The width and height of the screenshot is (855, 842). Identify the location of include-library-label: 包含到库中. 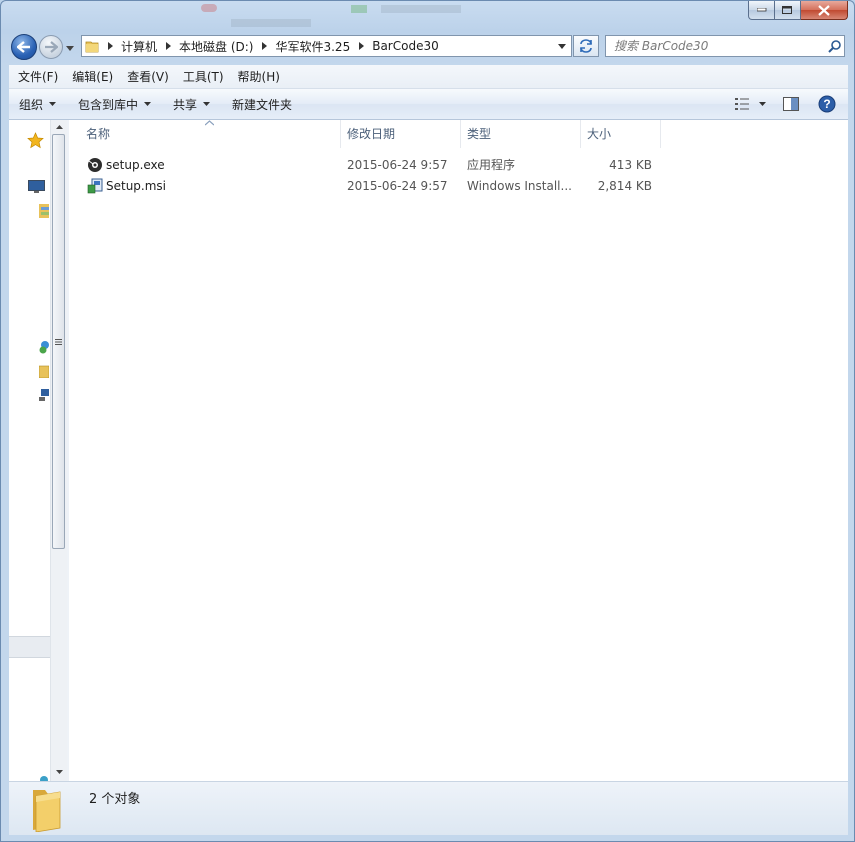
(108, 104).